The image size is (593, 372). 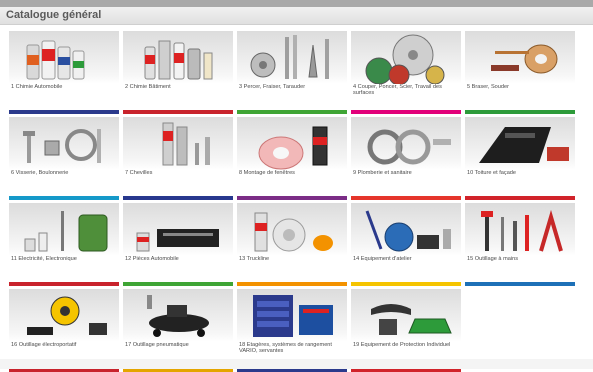 I want to click on category-tile-1: 1 Chimie Automobile, so click(x=64, y=72).